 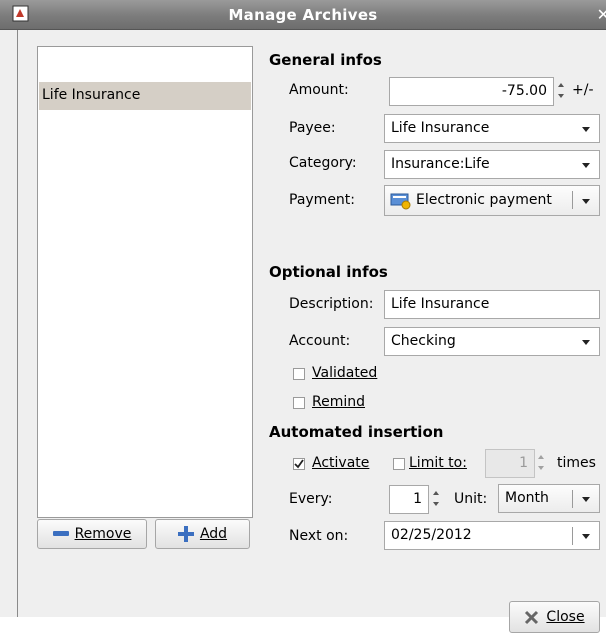 I want to click on optional-infos-heading: Optional infos, so click(x=328, y=272).